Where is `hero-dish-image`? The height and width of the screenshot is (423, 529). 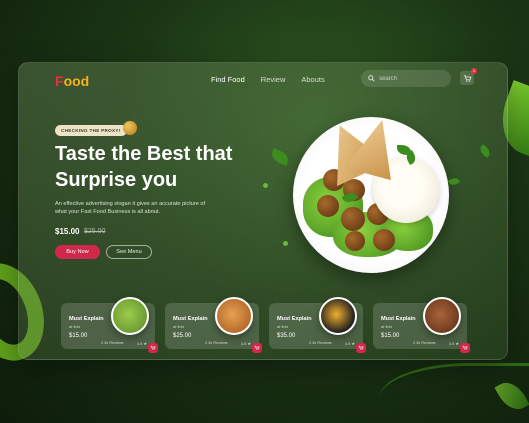 hero-dish-image is located at coordinates (371, 195).